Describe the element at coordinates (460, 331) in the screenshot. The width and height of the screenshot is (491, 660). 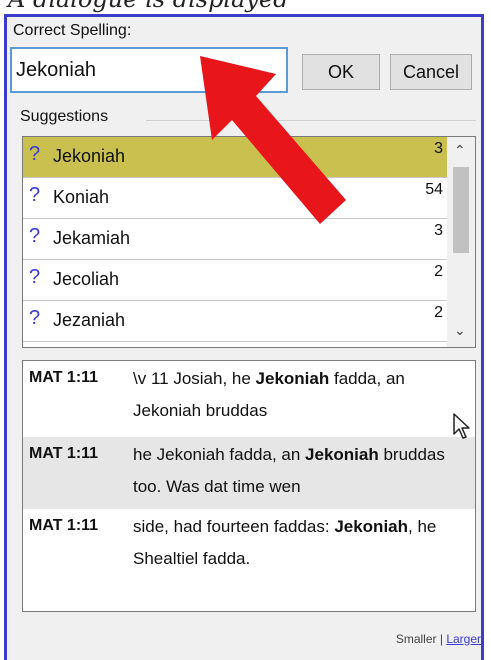
I see `chevron-down-icon: ⌄` at that location.